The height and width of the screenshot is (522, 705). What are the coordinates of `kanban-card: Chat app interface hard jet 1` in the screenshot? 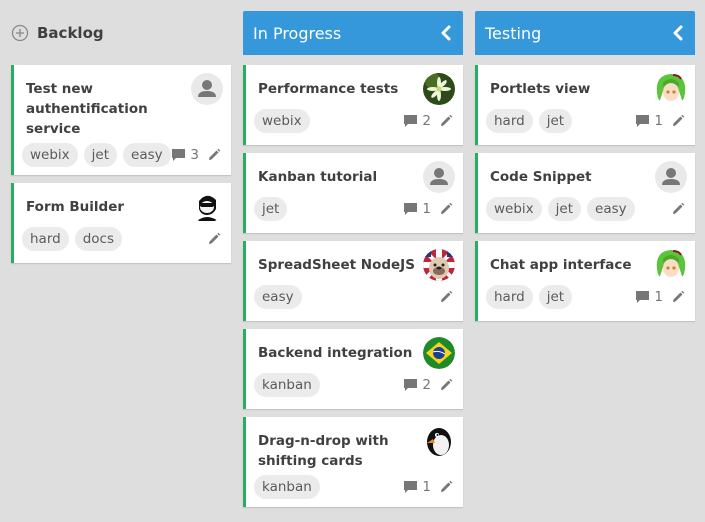 It's located at (585, 281).